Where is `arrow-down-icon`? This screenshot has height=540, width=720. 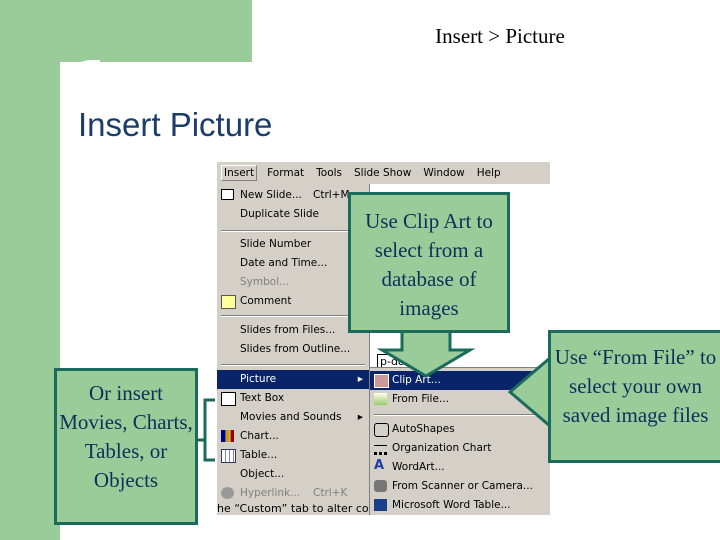
arrow-down-icon is located at coordinates (426, 353).